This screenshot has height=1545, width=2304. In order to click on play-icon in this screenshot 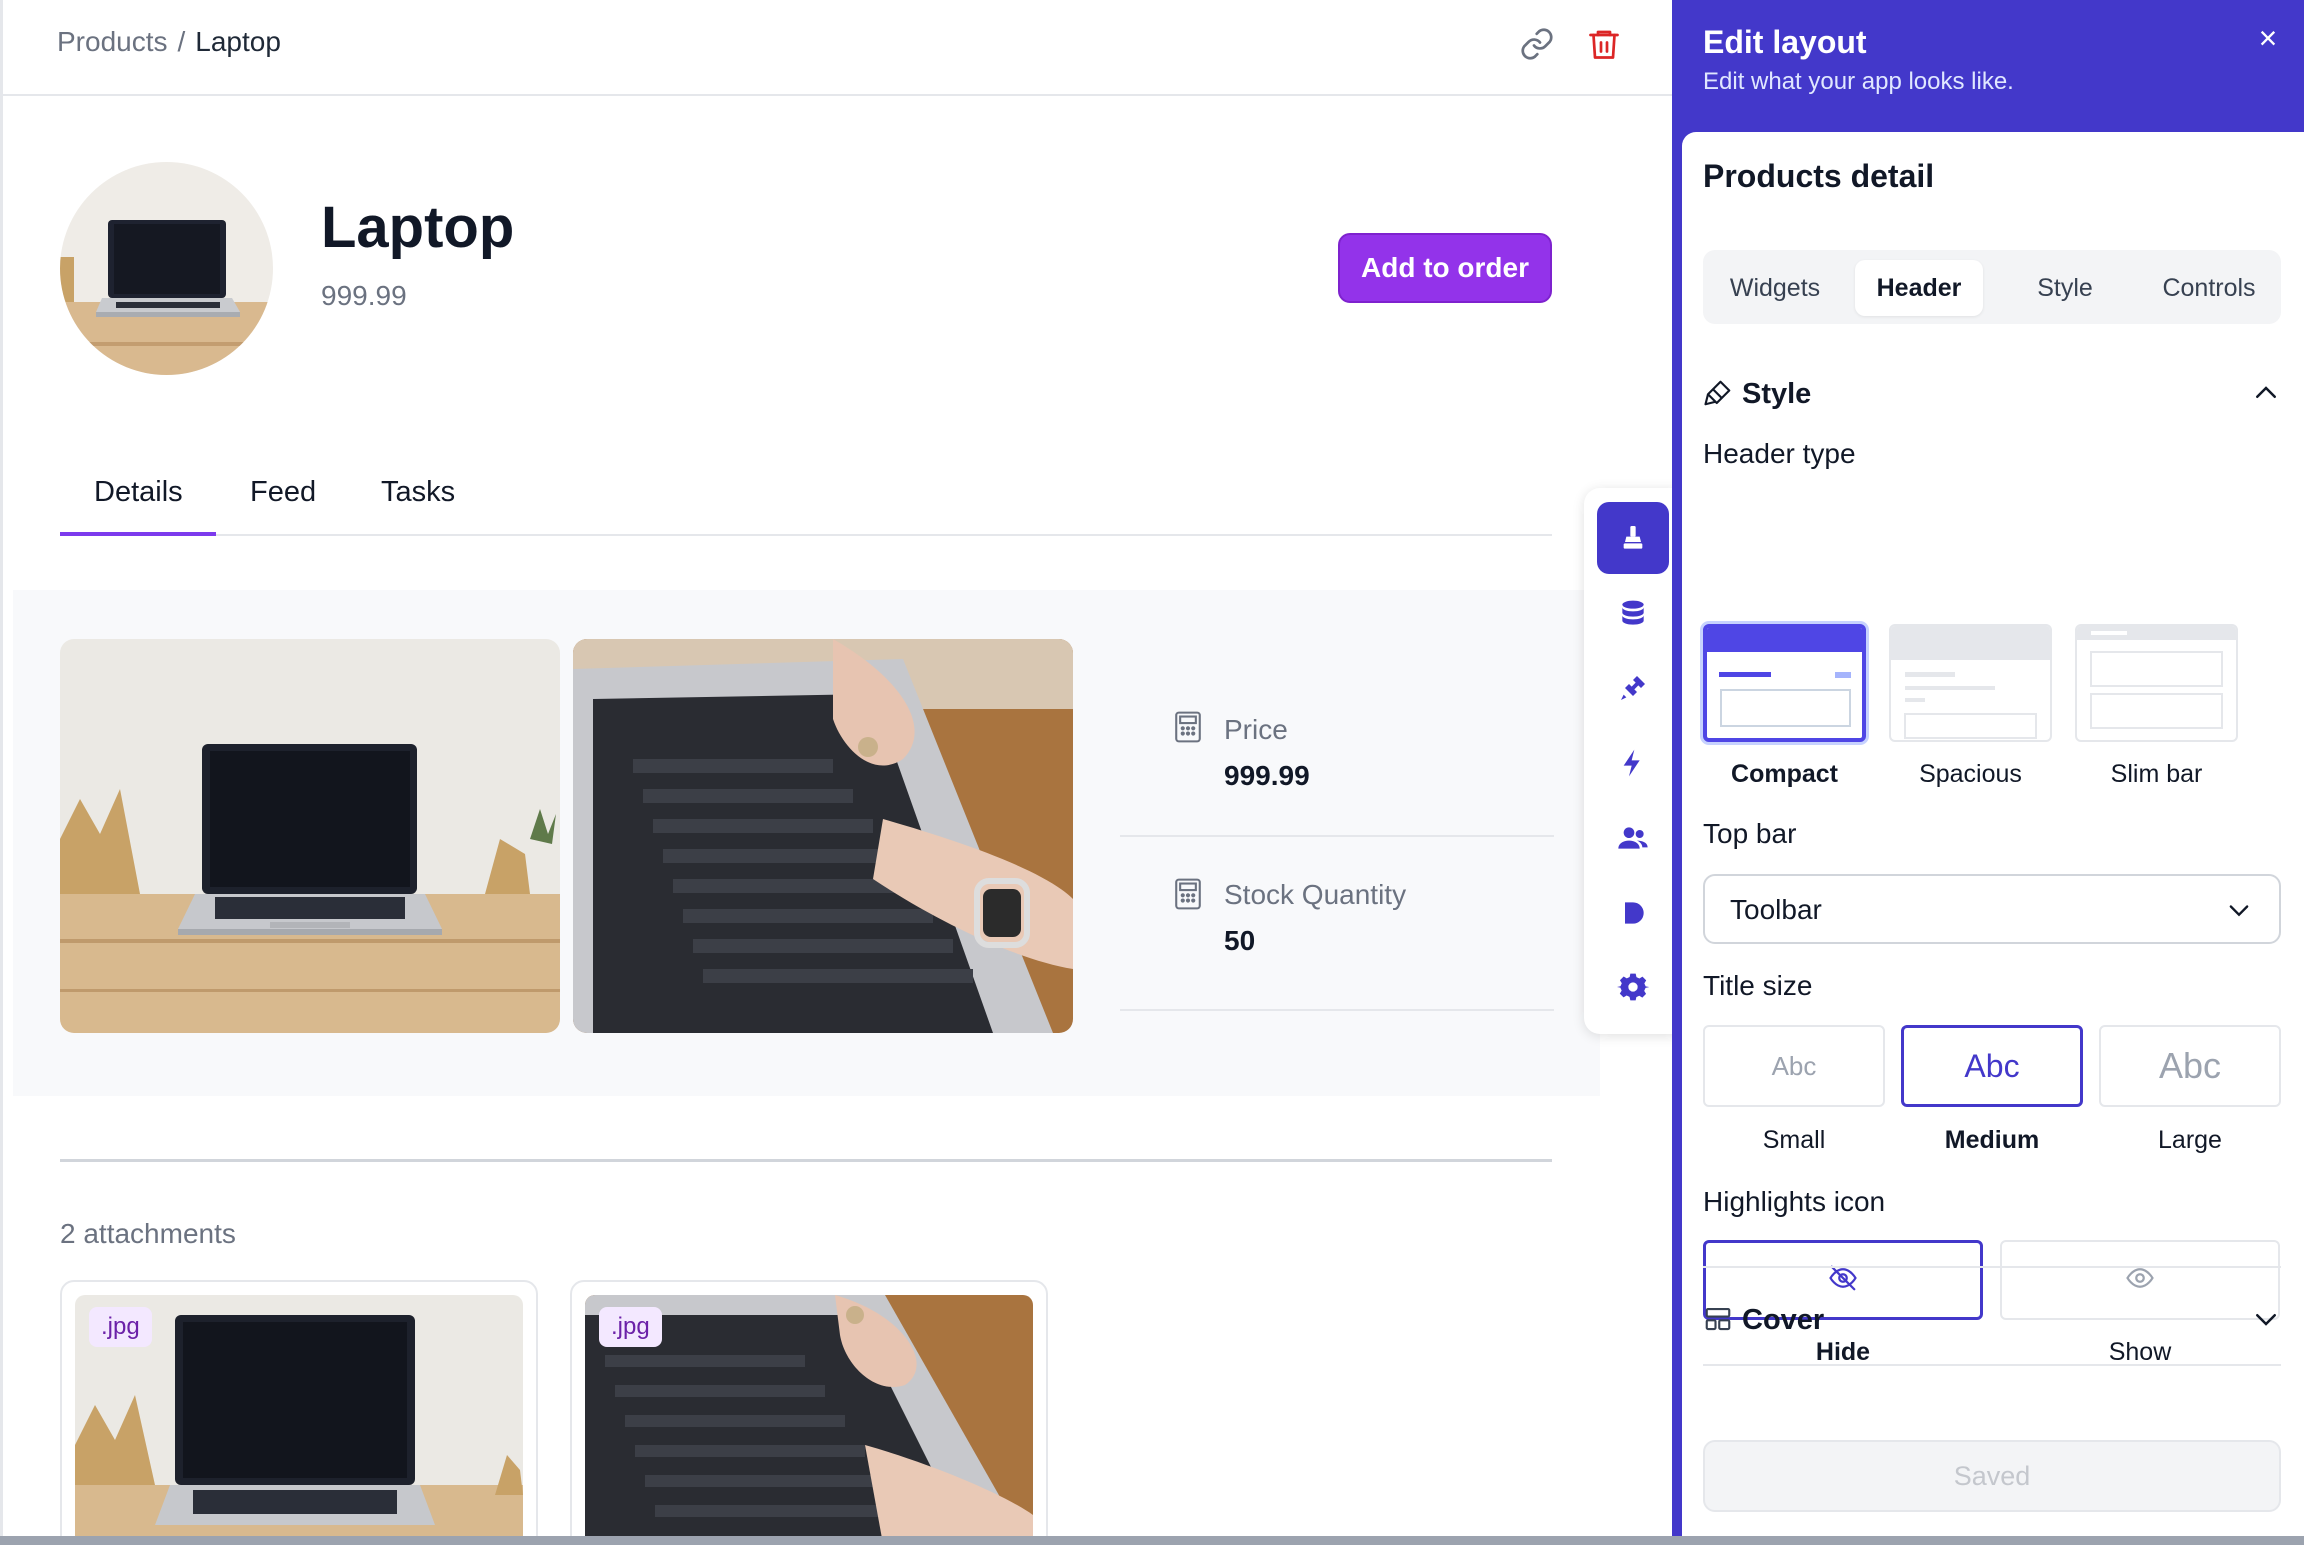, I will do `click(1633, 913)`.